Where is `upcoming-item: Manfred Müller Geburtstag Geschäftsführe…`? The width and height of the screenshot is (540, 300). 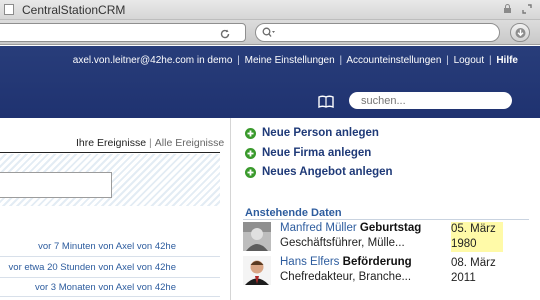
upcoming-item: Manfred Müller Geburtstag Geschäftsführe… is located at coordinates (388, 237).